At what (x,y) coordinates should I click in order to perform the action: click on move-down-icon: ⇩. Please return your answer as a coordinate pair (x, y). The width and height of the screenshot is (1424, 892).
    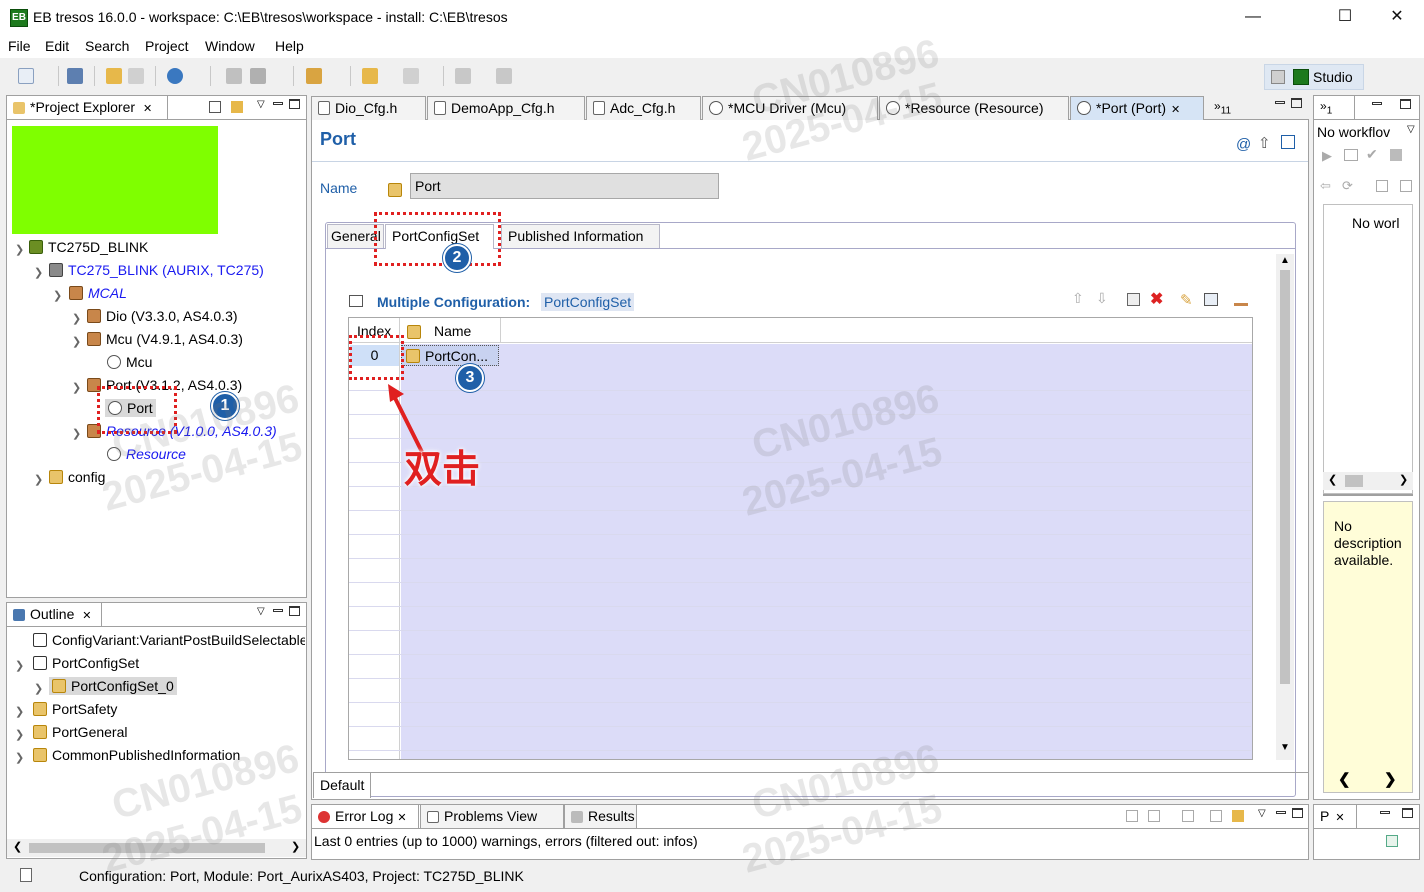
    Looking at the image, I should click on (1102, 298).